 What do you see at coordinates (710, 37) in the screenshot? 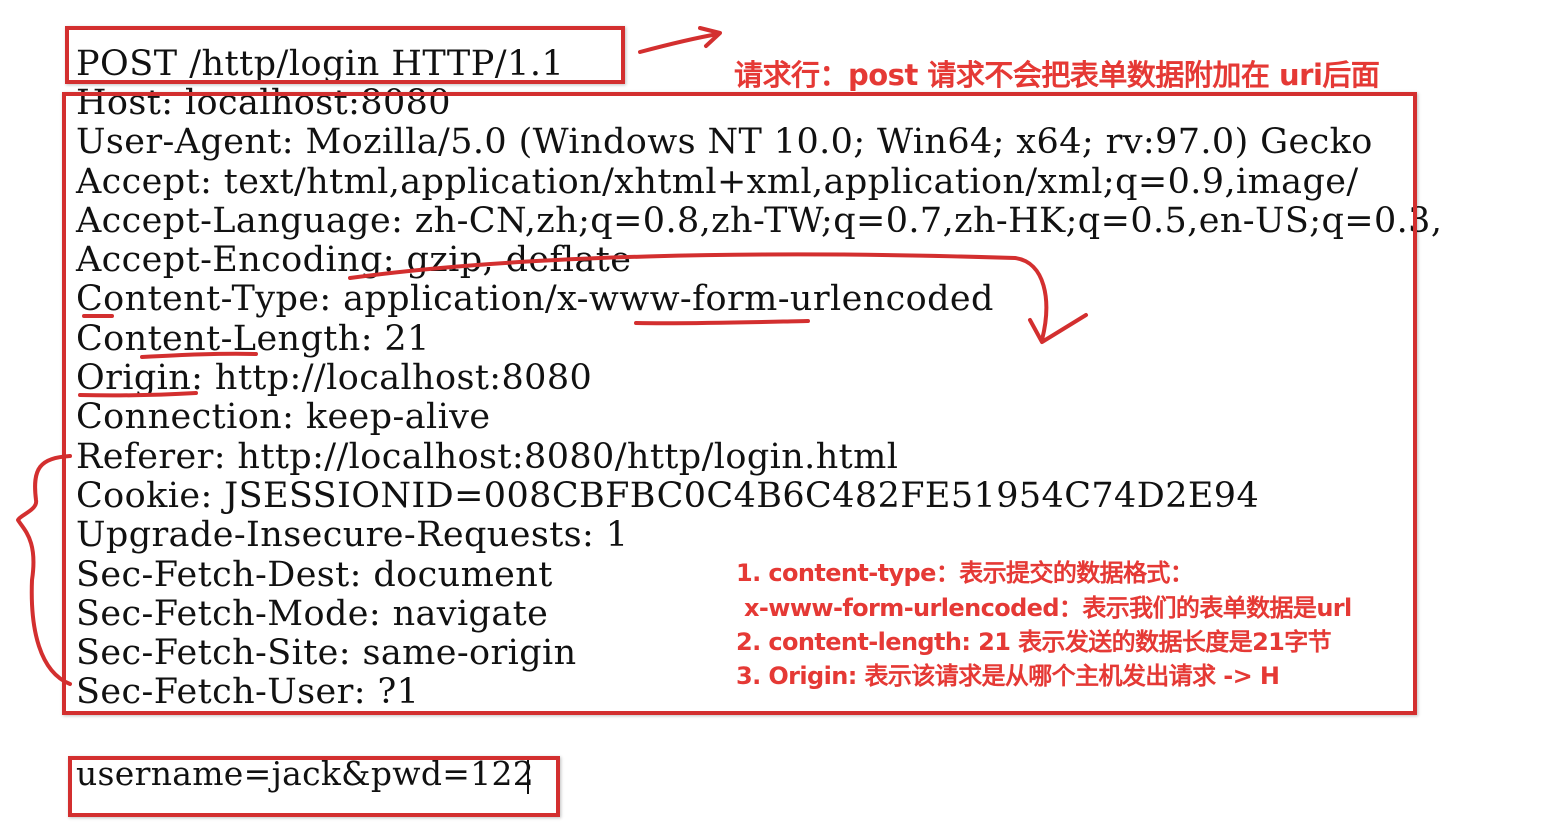
I see `request-line-arrow-head` at bounding box center [710, 37].